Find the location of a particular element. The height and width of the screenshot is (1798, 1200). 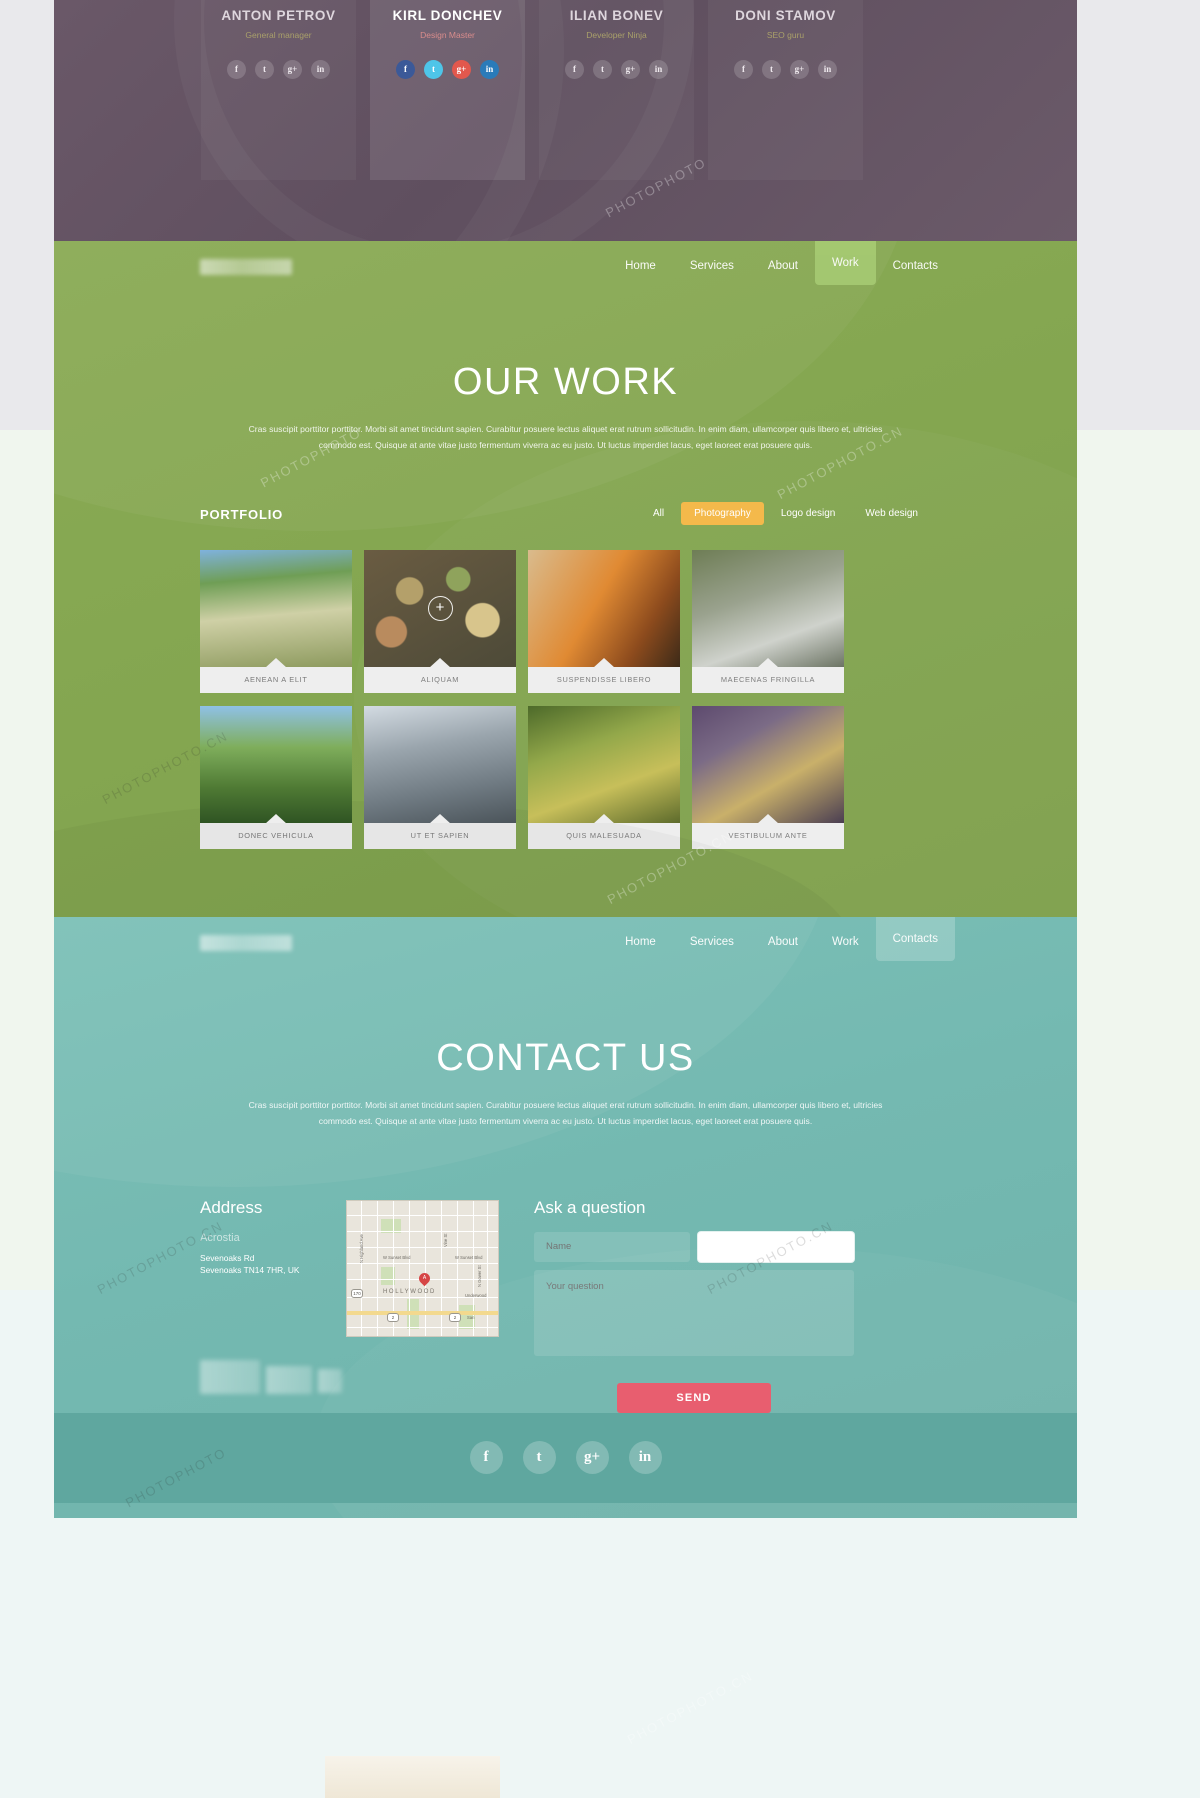

site-footer: f t g+ in is located at coordinates (565, 1457).